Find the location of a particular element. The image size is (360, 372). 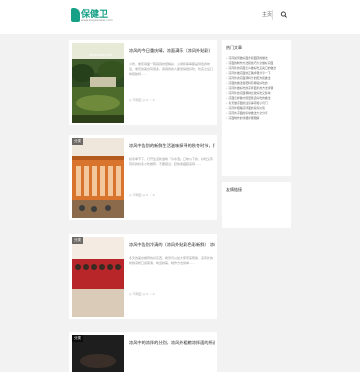

group-photo is located at coordinates (98, 277).